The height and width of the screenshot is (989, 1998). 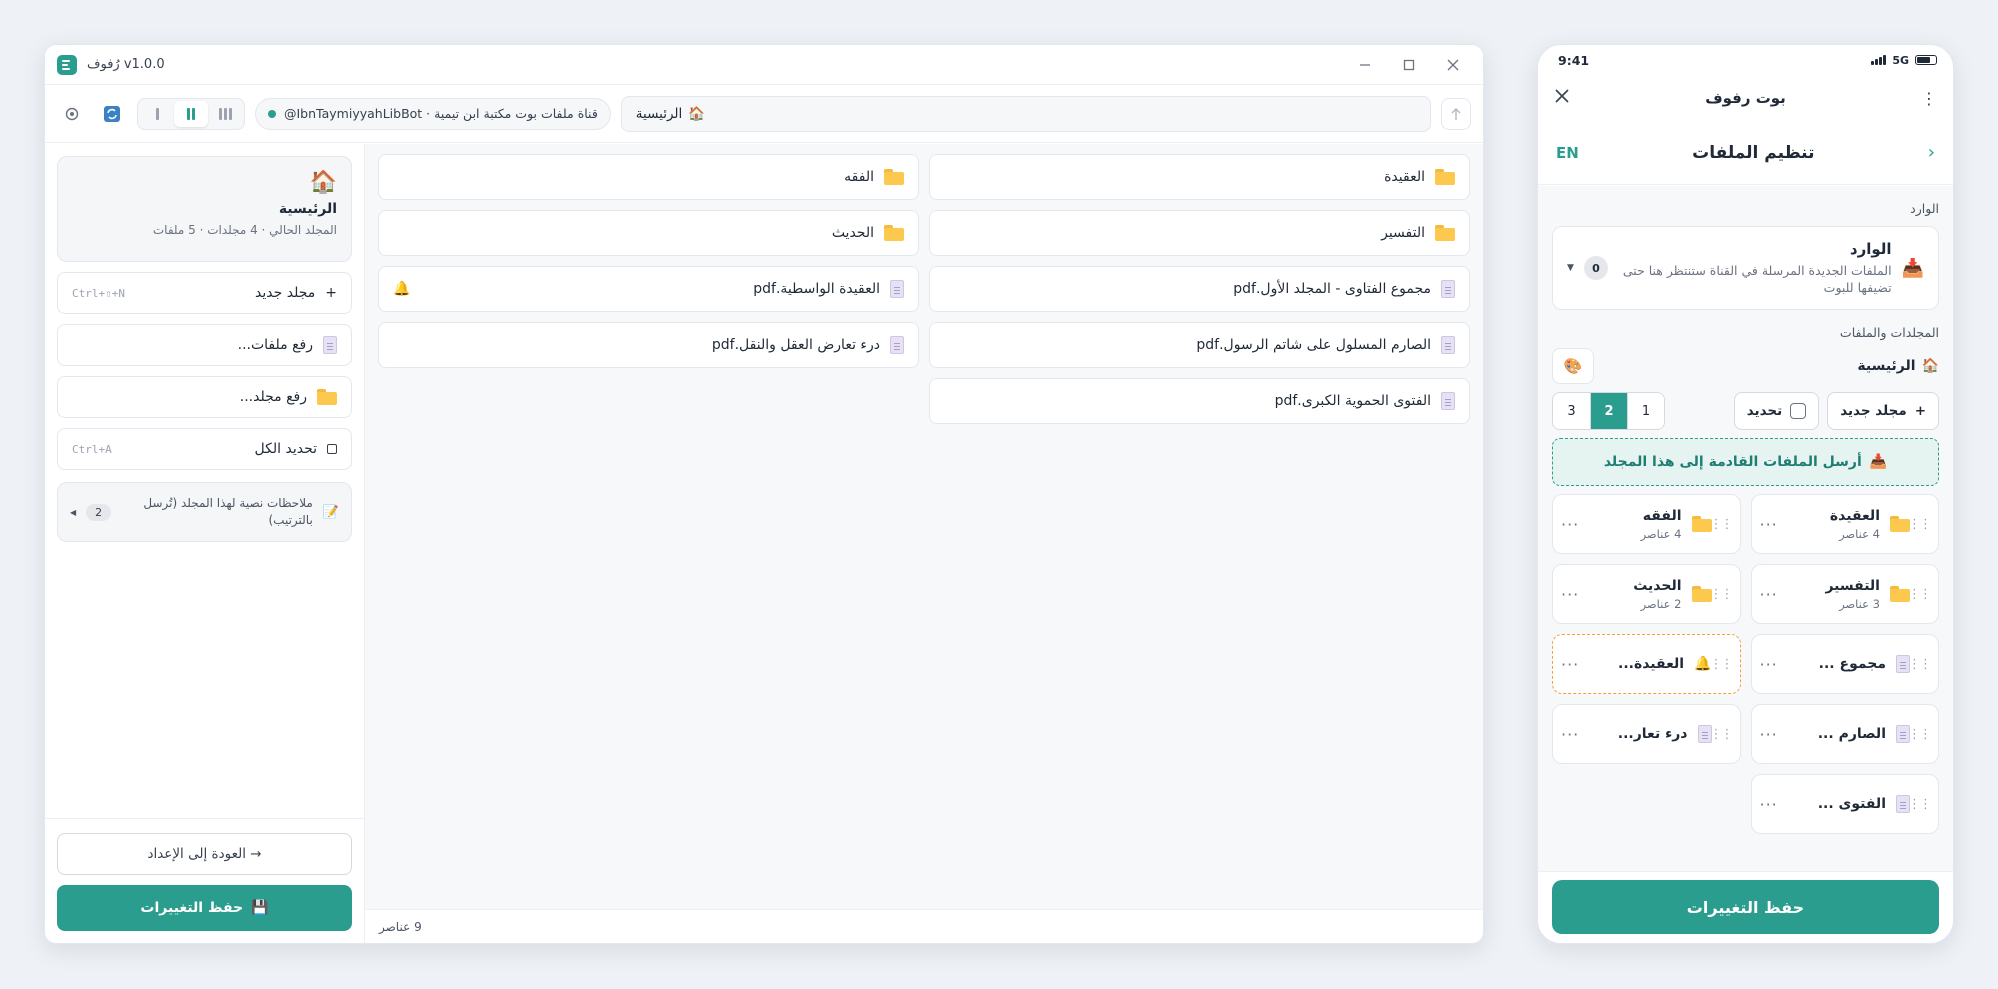 What do you see at coordinates (1199, 401) in the screenshot?
I see `file-item: الفتوى الحموية الكبرى.pdf` at bounding box center [1199, 401].